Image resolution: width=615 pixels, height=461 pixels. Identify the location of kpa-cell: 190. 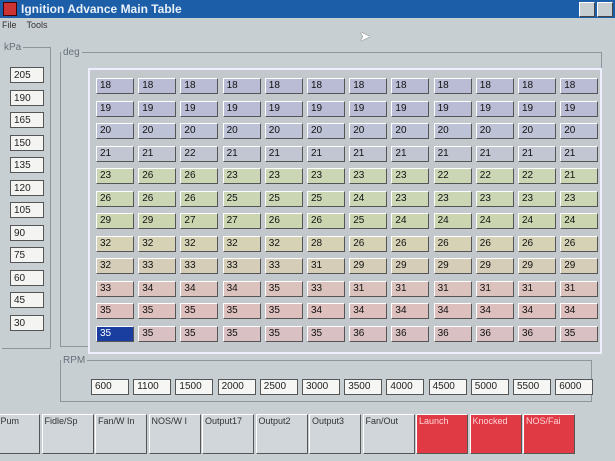
(27, 97).